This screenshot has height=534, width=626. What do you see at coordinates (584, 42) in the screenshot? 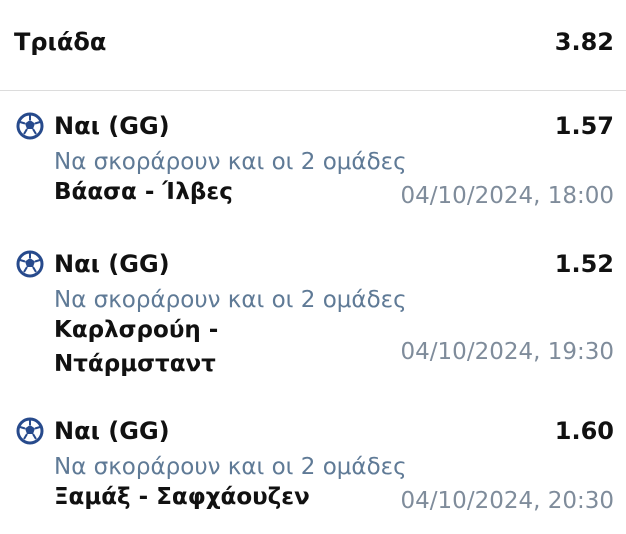
I see `total-odds: 3.82` at bounding box center [584, 42].